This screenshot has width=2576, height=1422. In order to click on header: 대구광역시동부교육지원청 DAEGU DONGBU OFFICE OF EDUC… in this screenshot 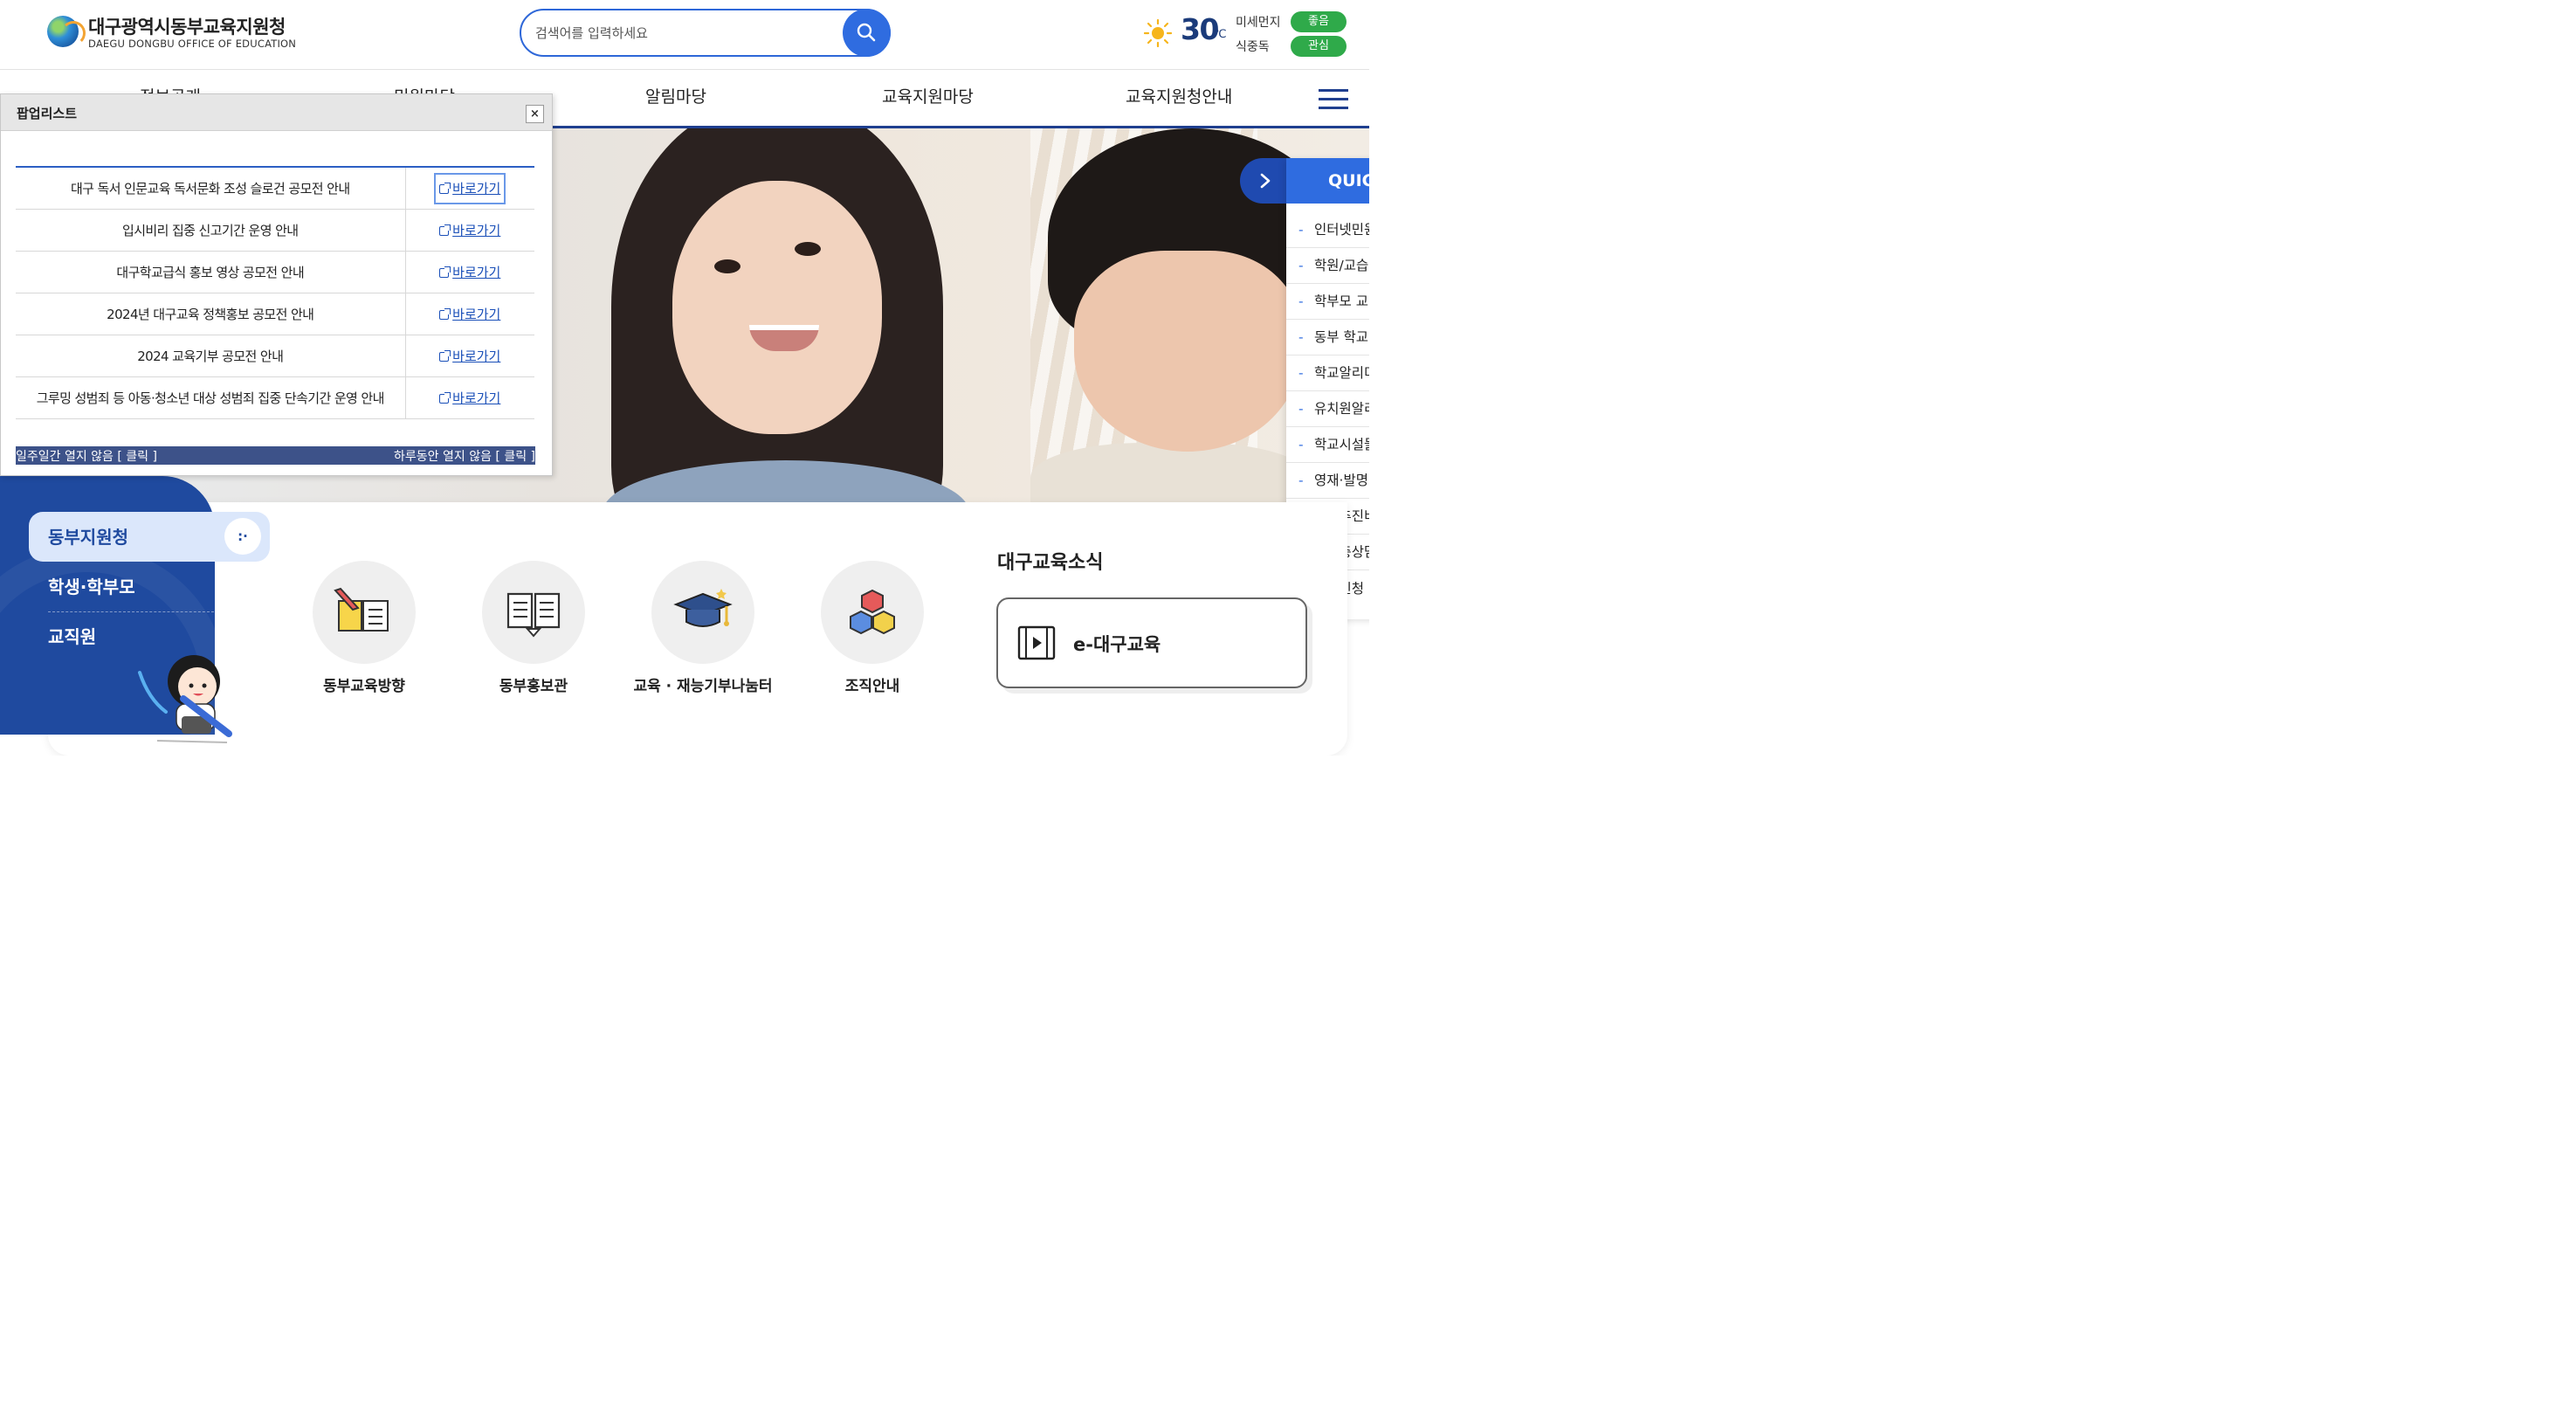, I will do `click(684, 35)`.